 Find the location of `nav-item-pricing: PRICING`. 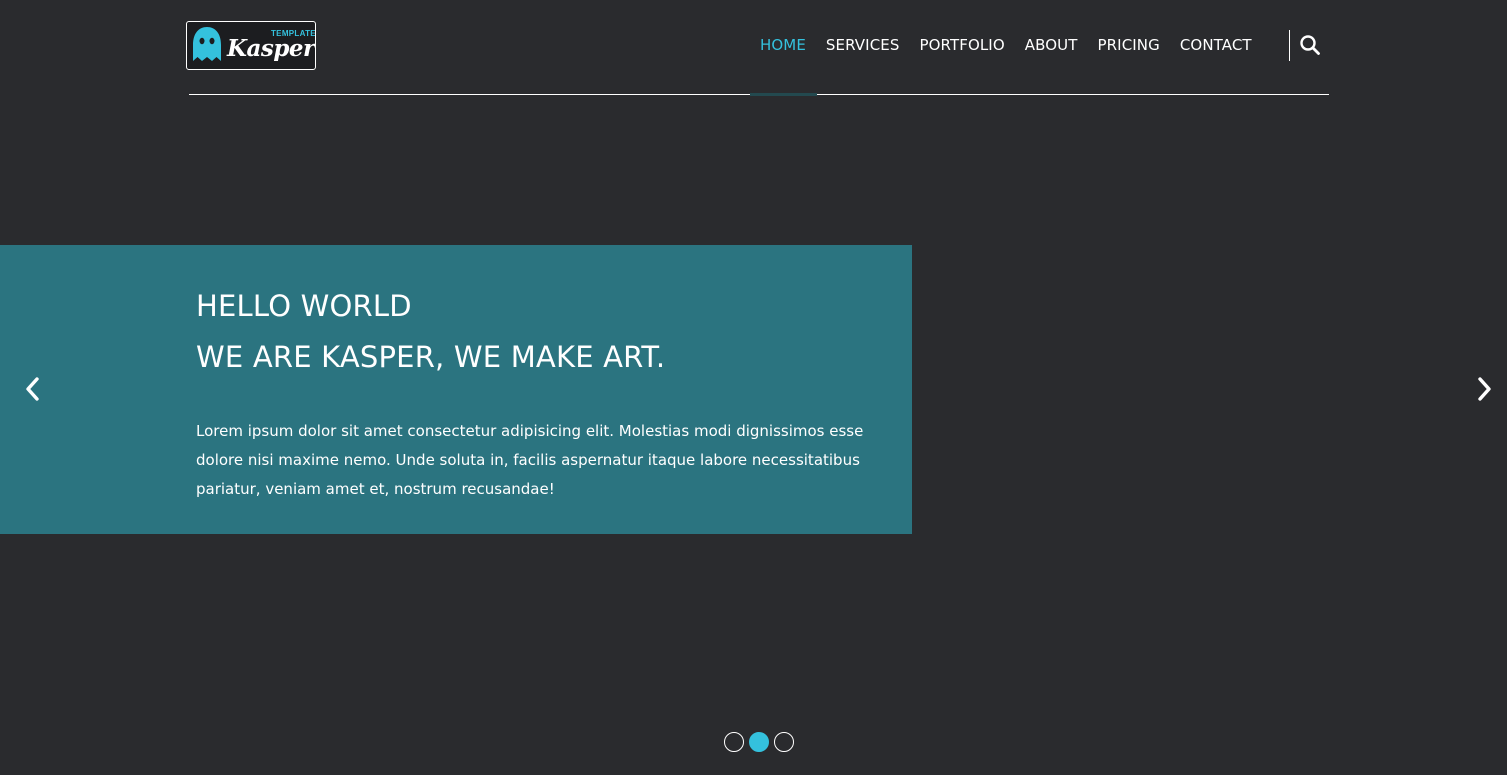

nav-item-pricing: PRICING is located at coordinates (1129, 45).